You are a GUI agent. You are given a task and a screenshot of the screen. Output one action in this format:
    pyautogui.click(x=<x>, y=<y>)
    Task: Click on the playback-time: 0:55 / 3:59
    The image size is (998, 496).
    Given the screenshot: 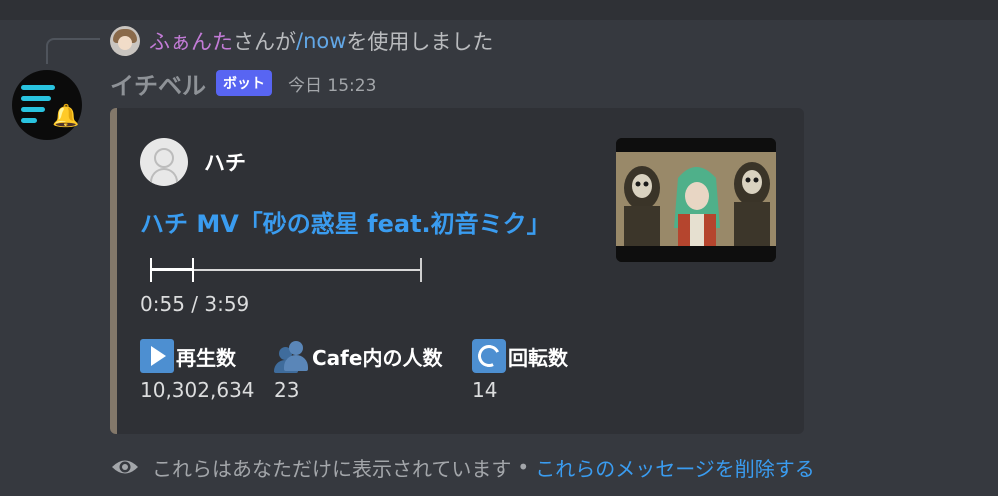 What is the action you would take?
    pyautogui.click(x=195, y=304)
    